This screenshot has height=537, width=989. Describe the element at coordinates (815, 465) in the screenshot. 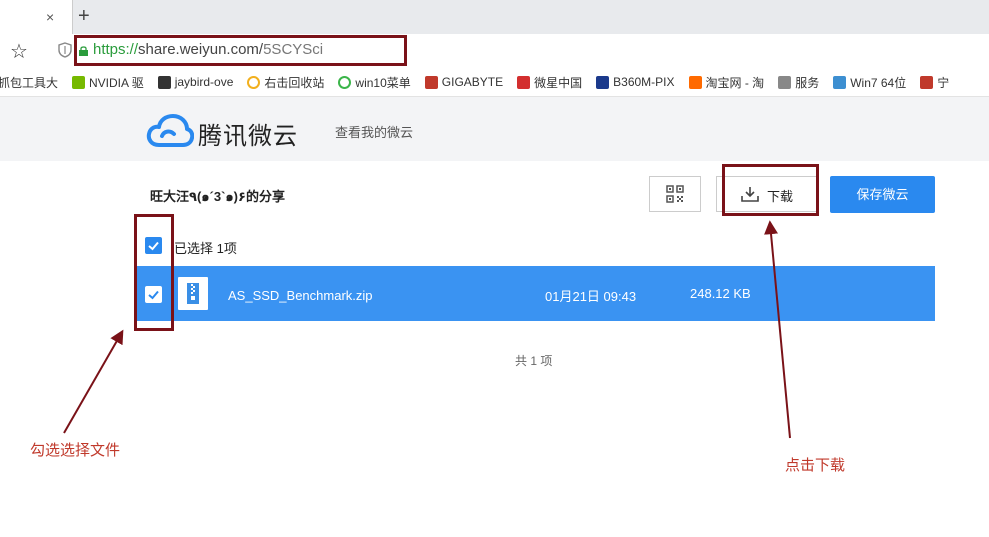

I see `click-download-note: 点击下载` at that location.